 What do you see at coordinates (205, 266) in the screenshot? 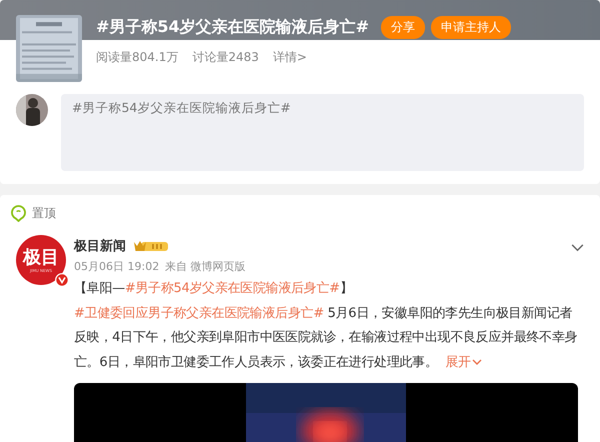
I see `post-source: 来自 微博网页版` at bounding box center [205, 266].